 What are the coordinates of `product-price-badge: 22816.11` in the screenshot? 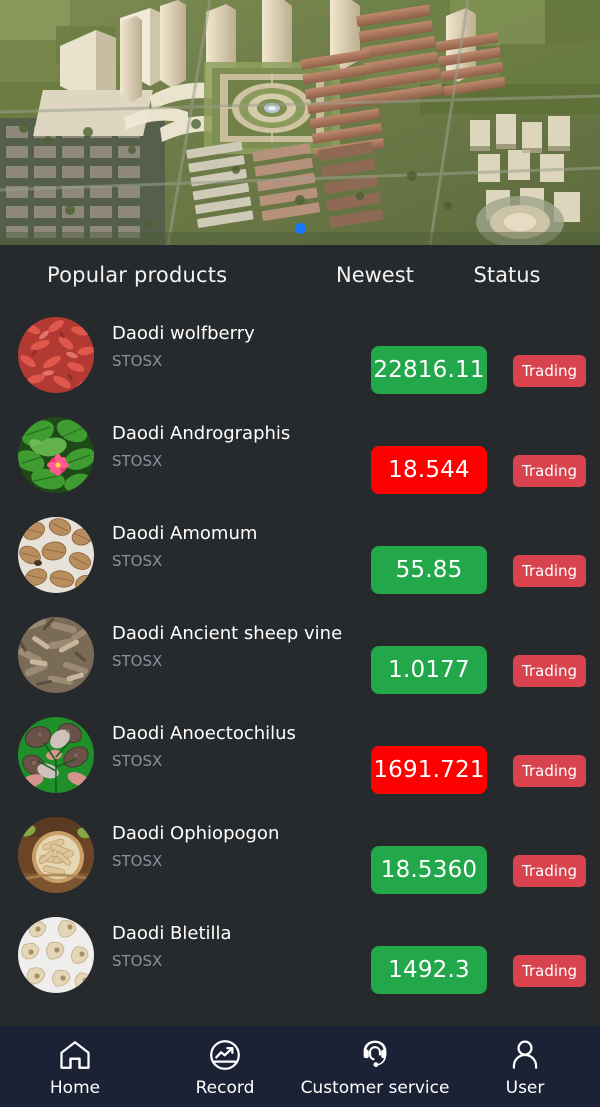 It's located at (429, 370).